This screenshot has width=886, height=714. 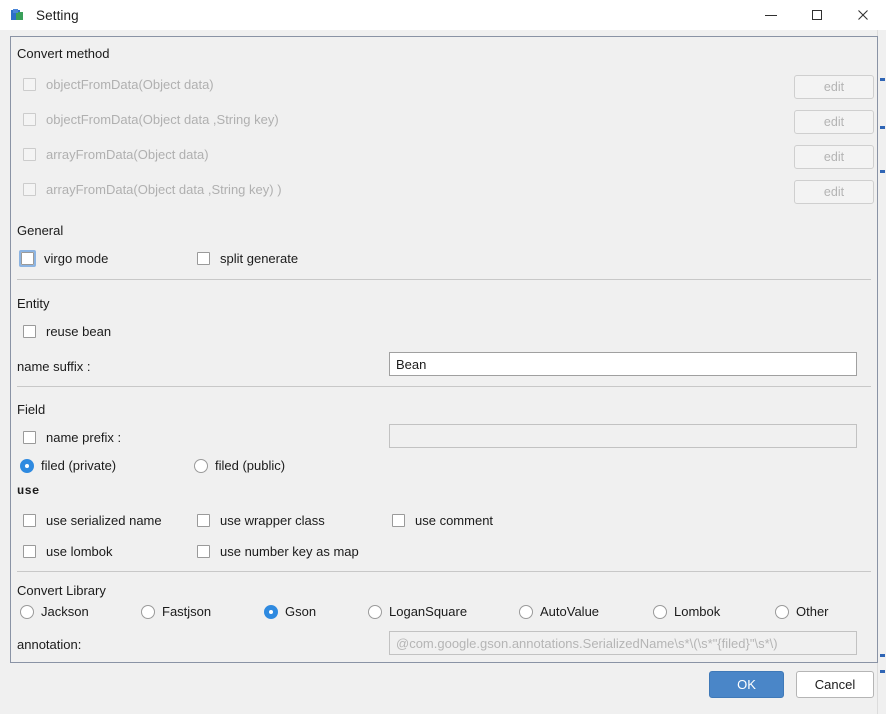 I want to click on title-bar: Setting, so click(x=443, y=15).